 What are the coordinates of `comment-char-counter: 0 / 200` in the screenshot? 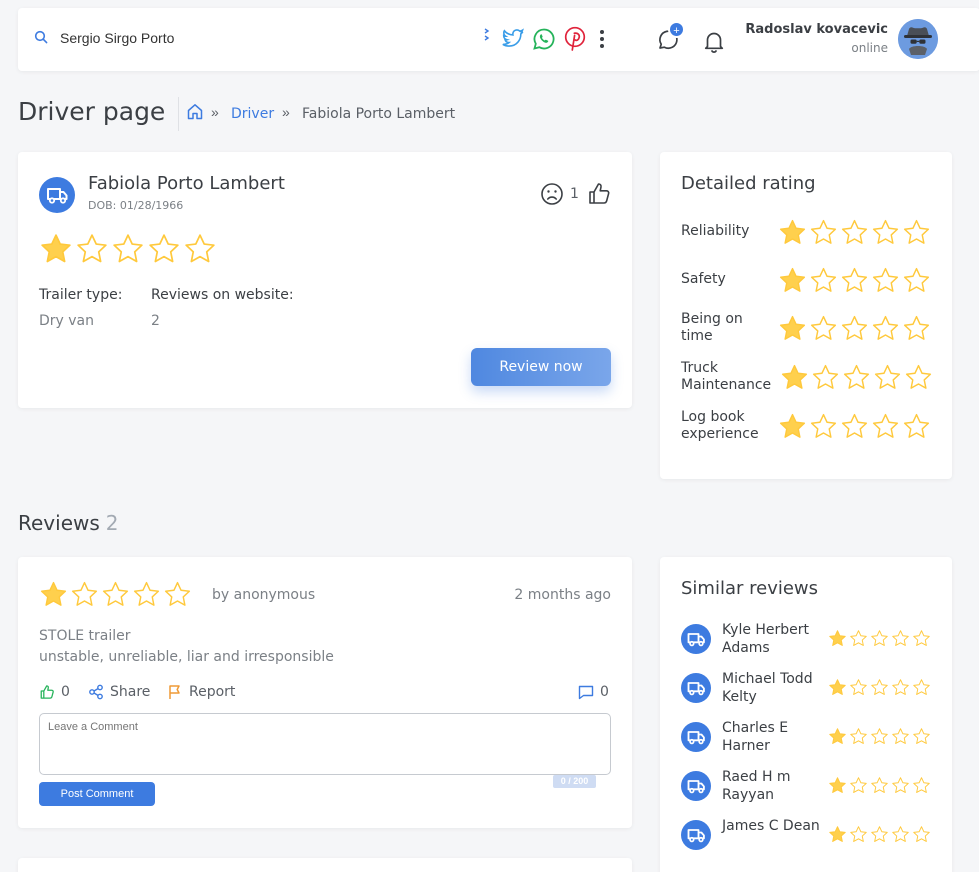 It's located at (574, 781).